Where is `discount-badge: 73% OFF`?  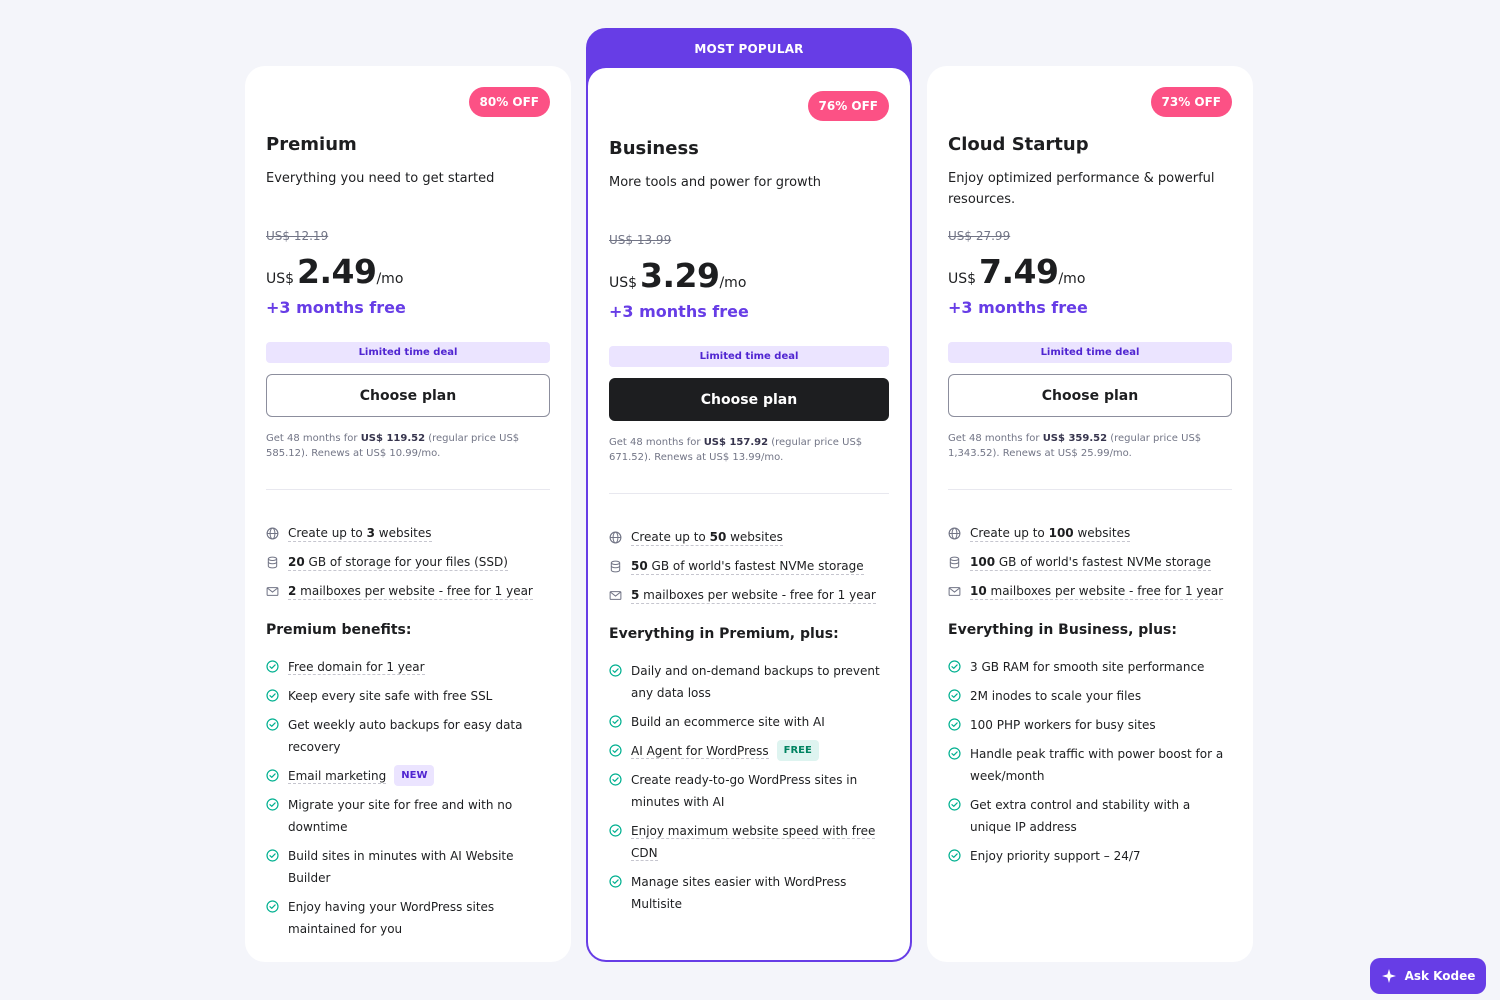 discount-badge: 73% OFF is located at coordinates (1191, 102).